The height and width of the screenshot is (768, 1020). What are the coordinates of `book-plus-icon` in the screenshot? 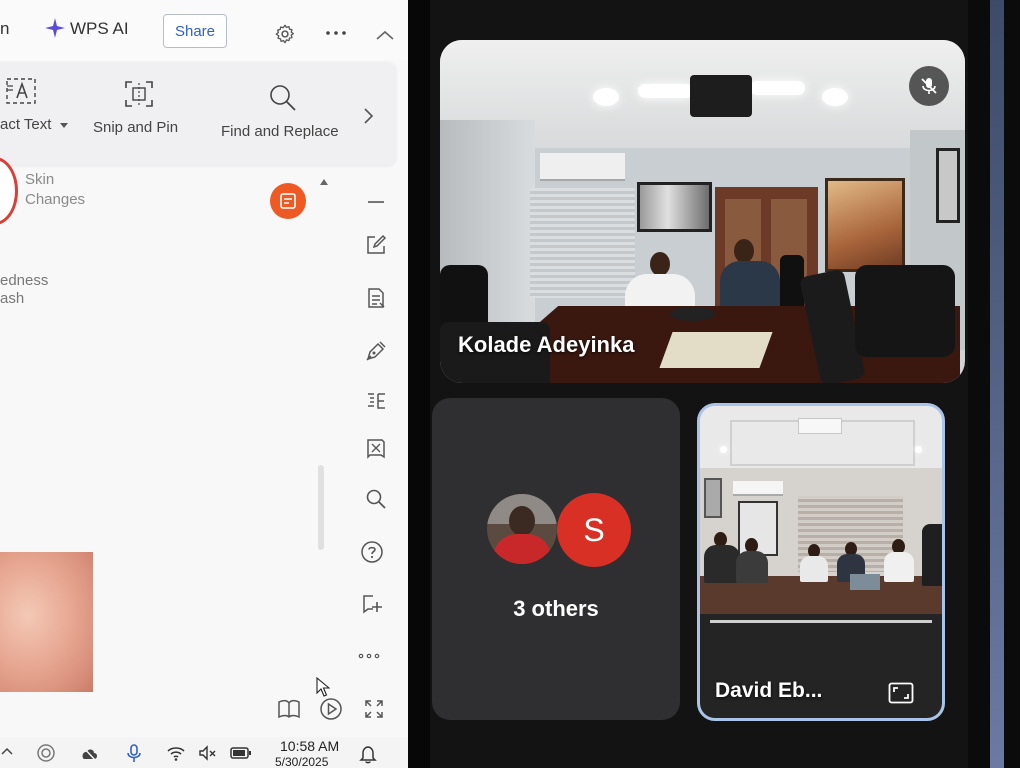 It's located at (372, 604).